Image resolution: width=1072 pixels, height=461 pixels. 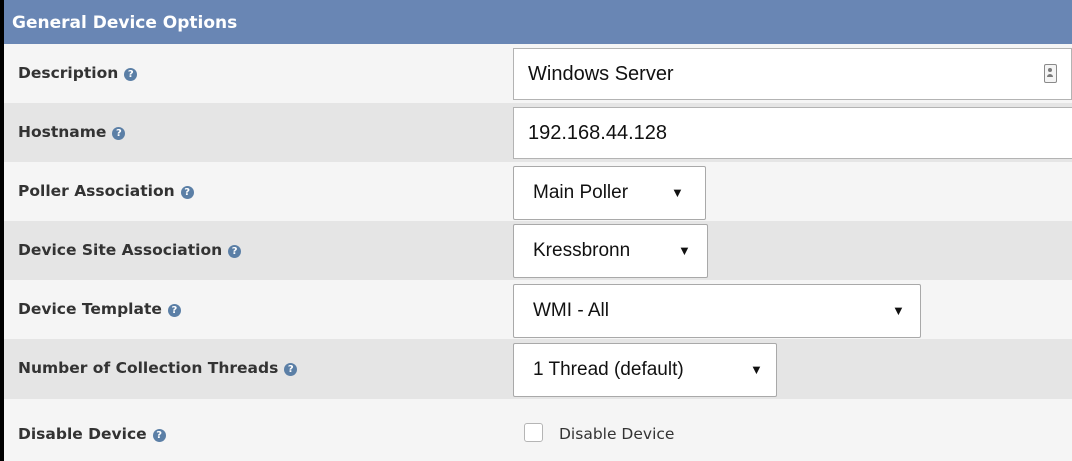 I want to click on collection-threads-select: 1 Thread (default) ▼, so click(x=645, y=370).